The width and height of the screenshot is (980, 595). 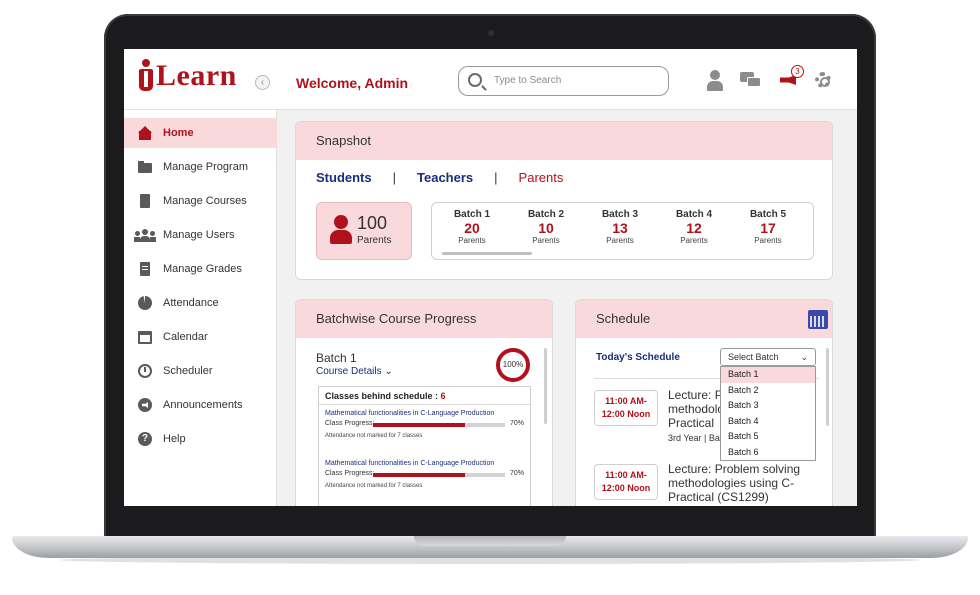 I want to click on batch-count: 17, so click(x=768, y=228).